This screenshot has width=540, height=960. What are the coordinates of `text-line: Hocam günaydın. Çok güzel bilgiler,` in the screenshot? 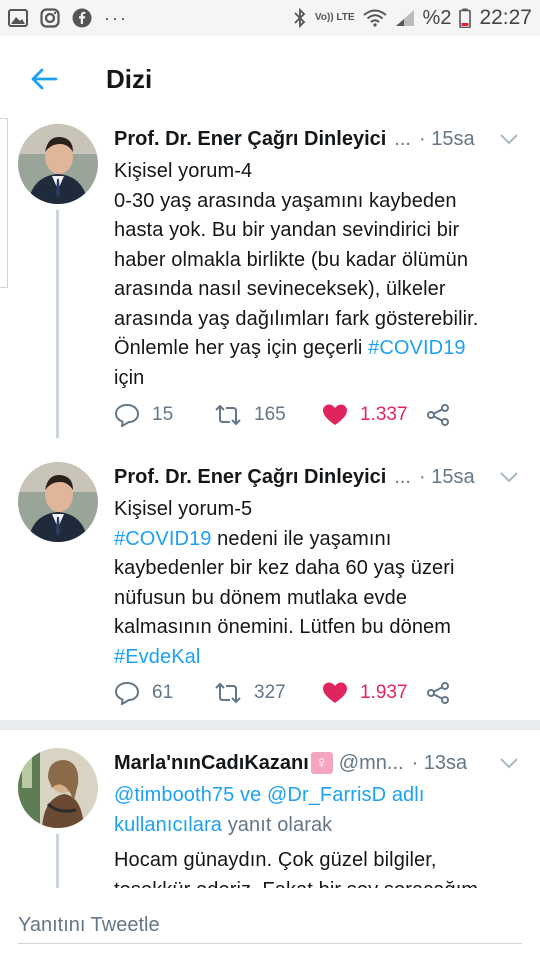 It's located at (275, 860).